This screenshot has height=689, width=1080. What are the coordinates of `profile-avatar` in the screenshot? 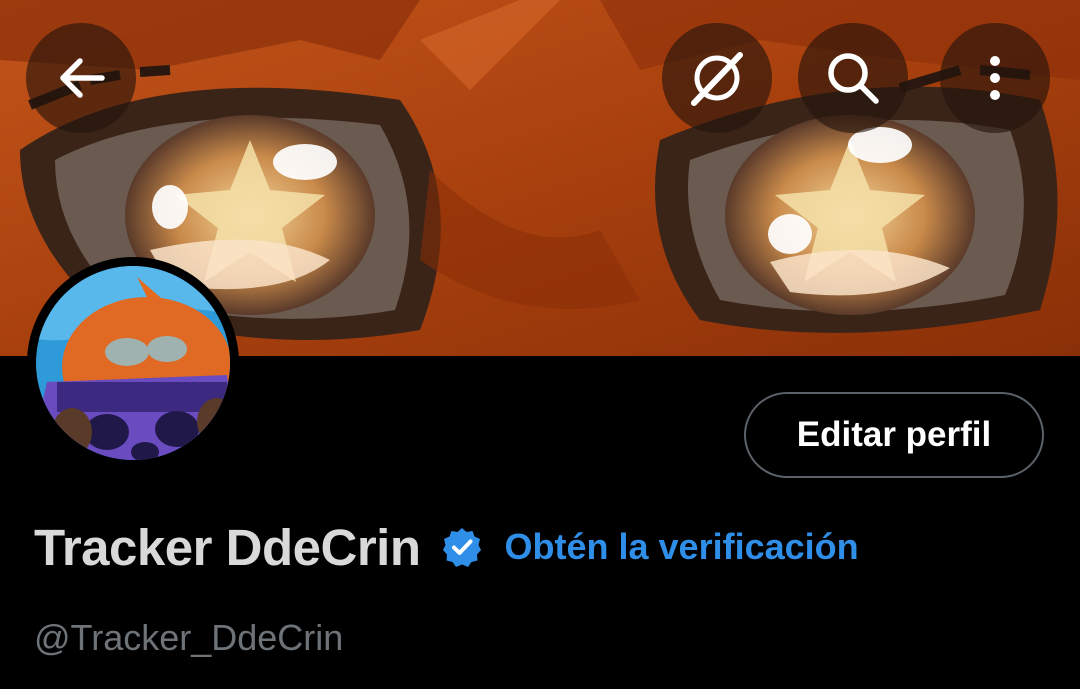 It's located at (133, 363).